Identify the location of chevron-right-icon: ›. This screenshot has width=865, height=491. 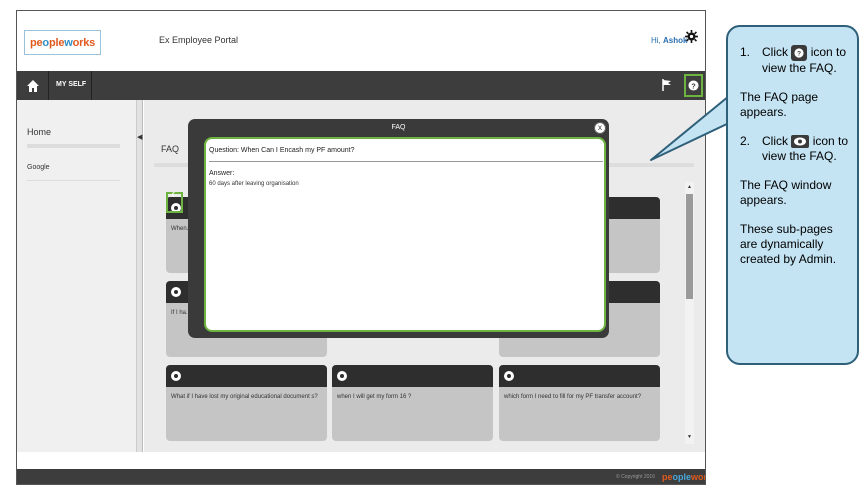
(602, 193).